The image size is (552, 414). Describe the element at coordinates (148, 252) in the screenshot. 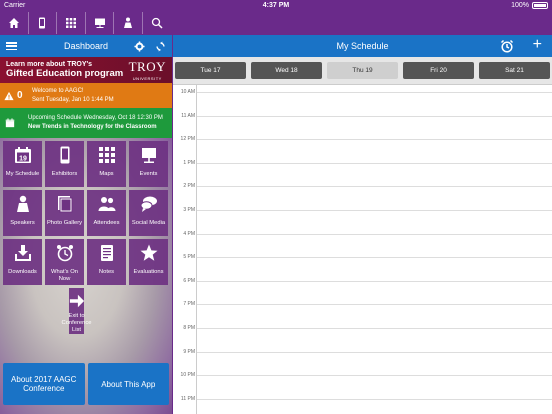

I see `star-icon` at that location.